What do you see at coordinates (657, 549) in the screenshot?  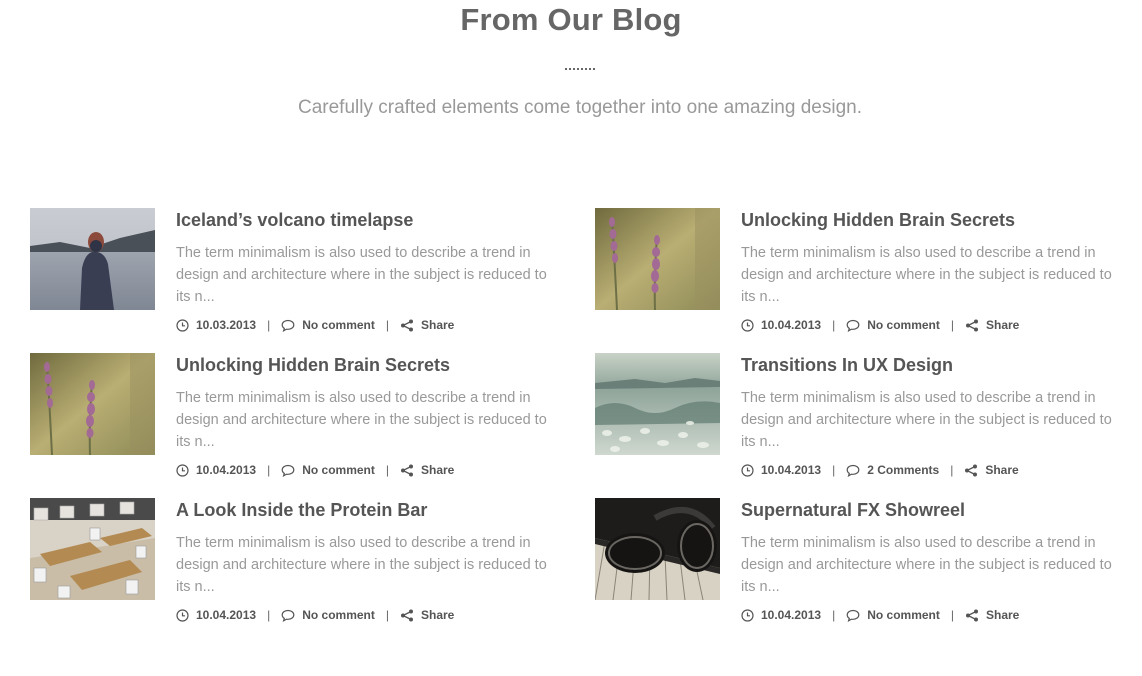 I see `post-thumbnail-headphones-on-piano` at bounding box center [657, 549].